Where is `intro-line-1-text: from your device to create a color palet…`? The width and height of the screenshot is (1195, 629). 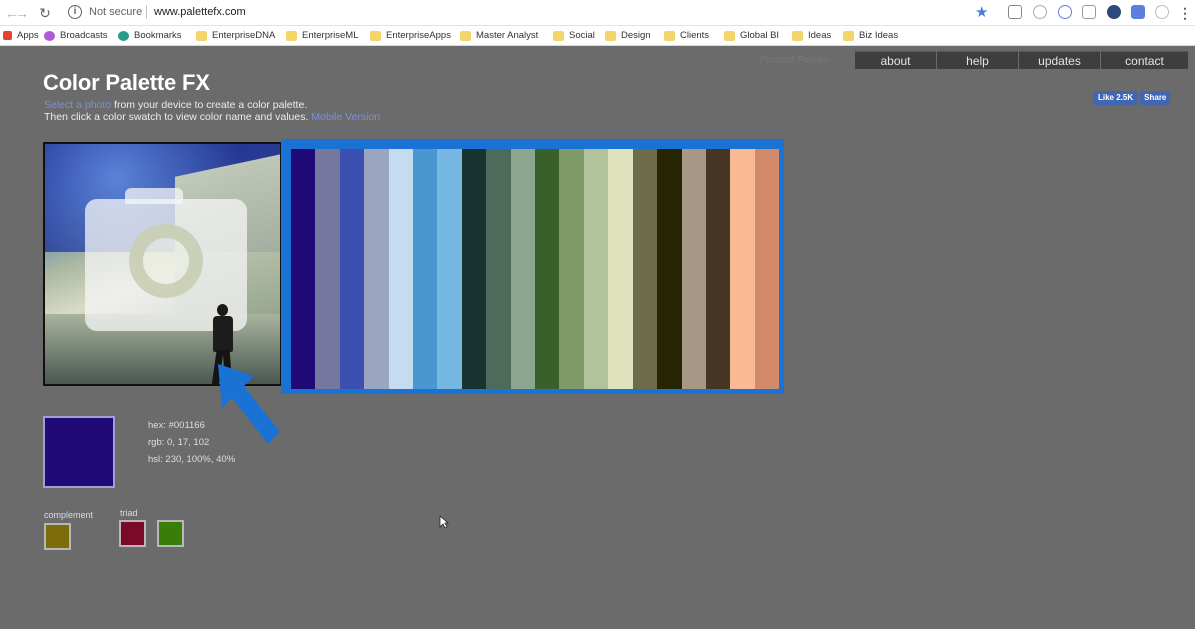
intro-line-1-text: from your device to create a color palet… is located at coordinates (209, 105).